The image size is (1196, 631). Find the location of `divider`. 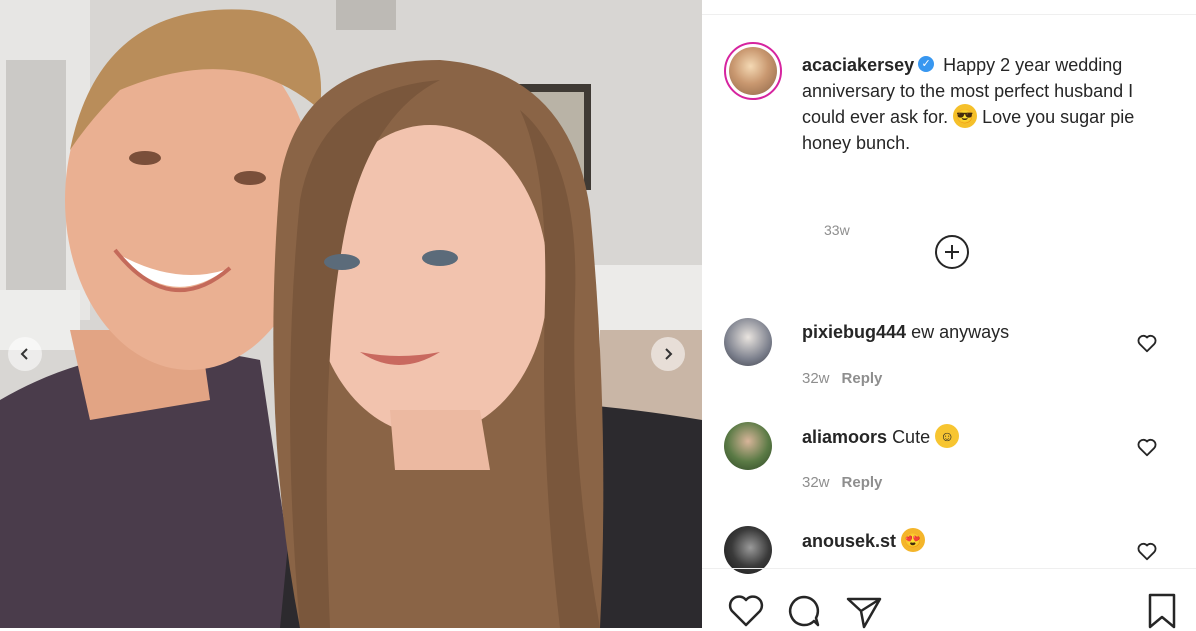

divider is located at coordinates (949, 14).